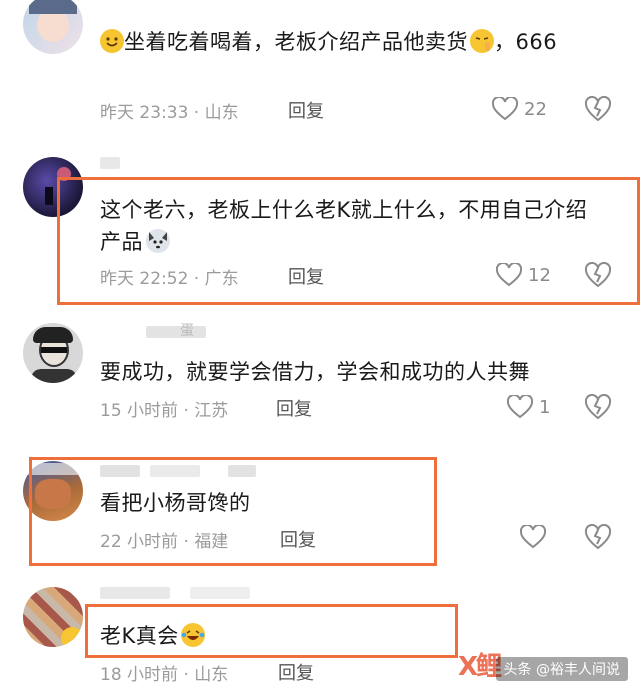 This screenshot has height=689, width=640. I want to click on watermark: 头条 @裕丰人间说, so click(561, 669).